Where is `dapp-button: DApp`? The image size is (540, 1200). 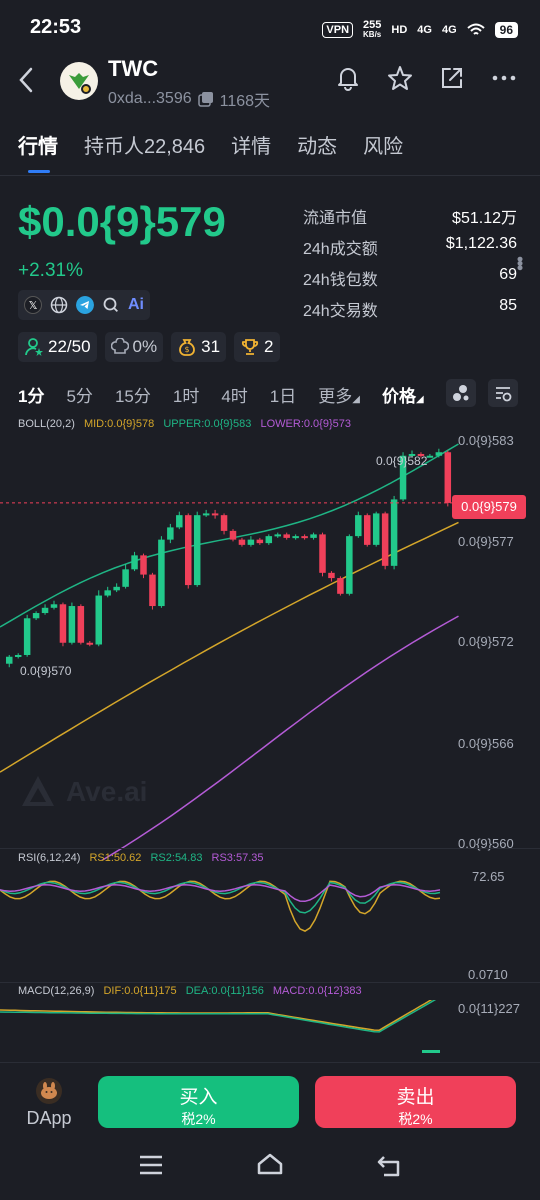
dapp-button: DApp is located at coordinates (49, 1103).